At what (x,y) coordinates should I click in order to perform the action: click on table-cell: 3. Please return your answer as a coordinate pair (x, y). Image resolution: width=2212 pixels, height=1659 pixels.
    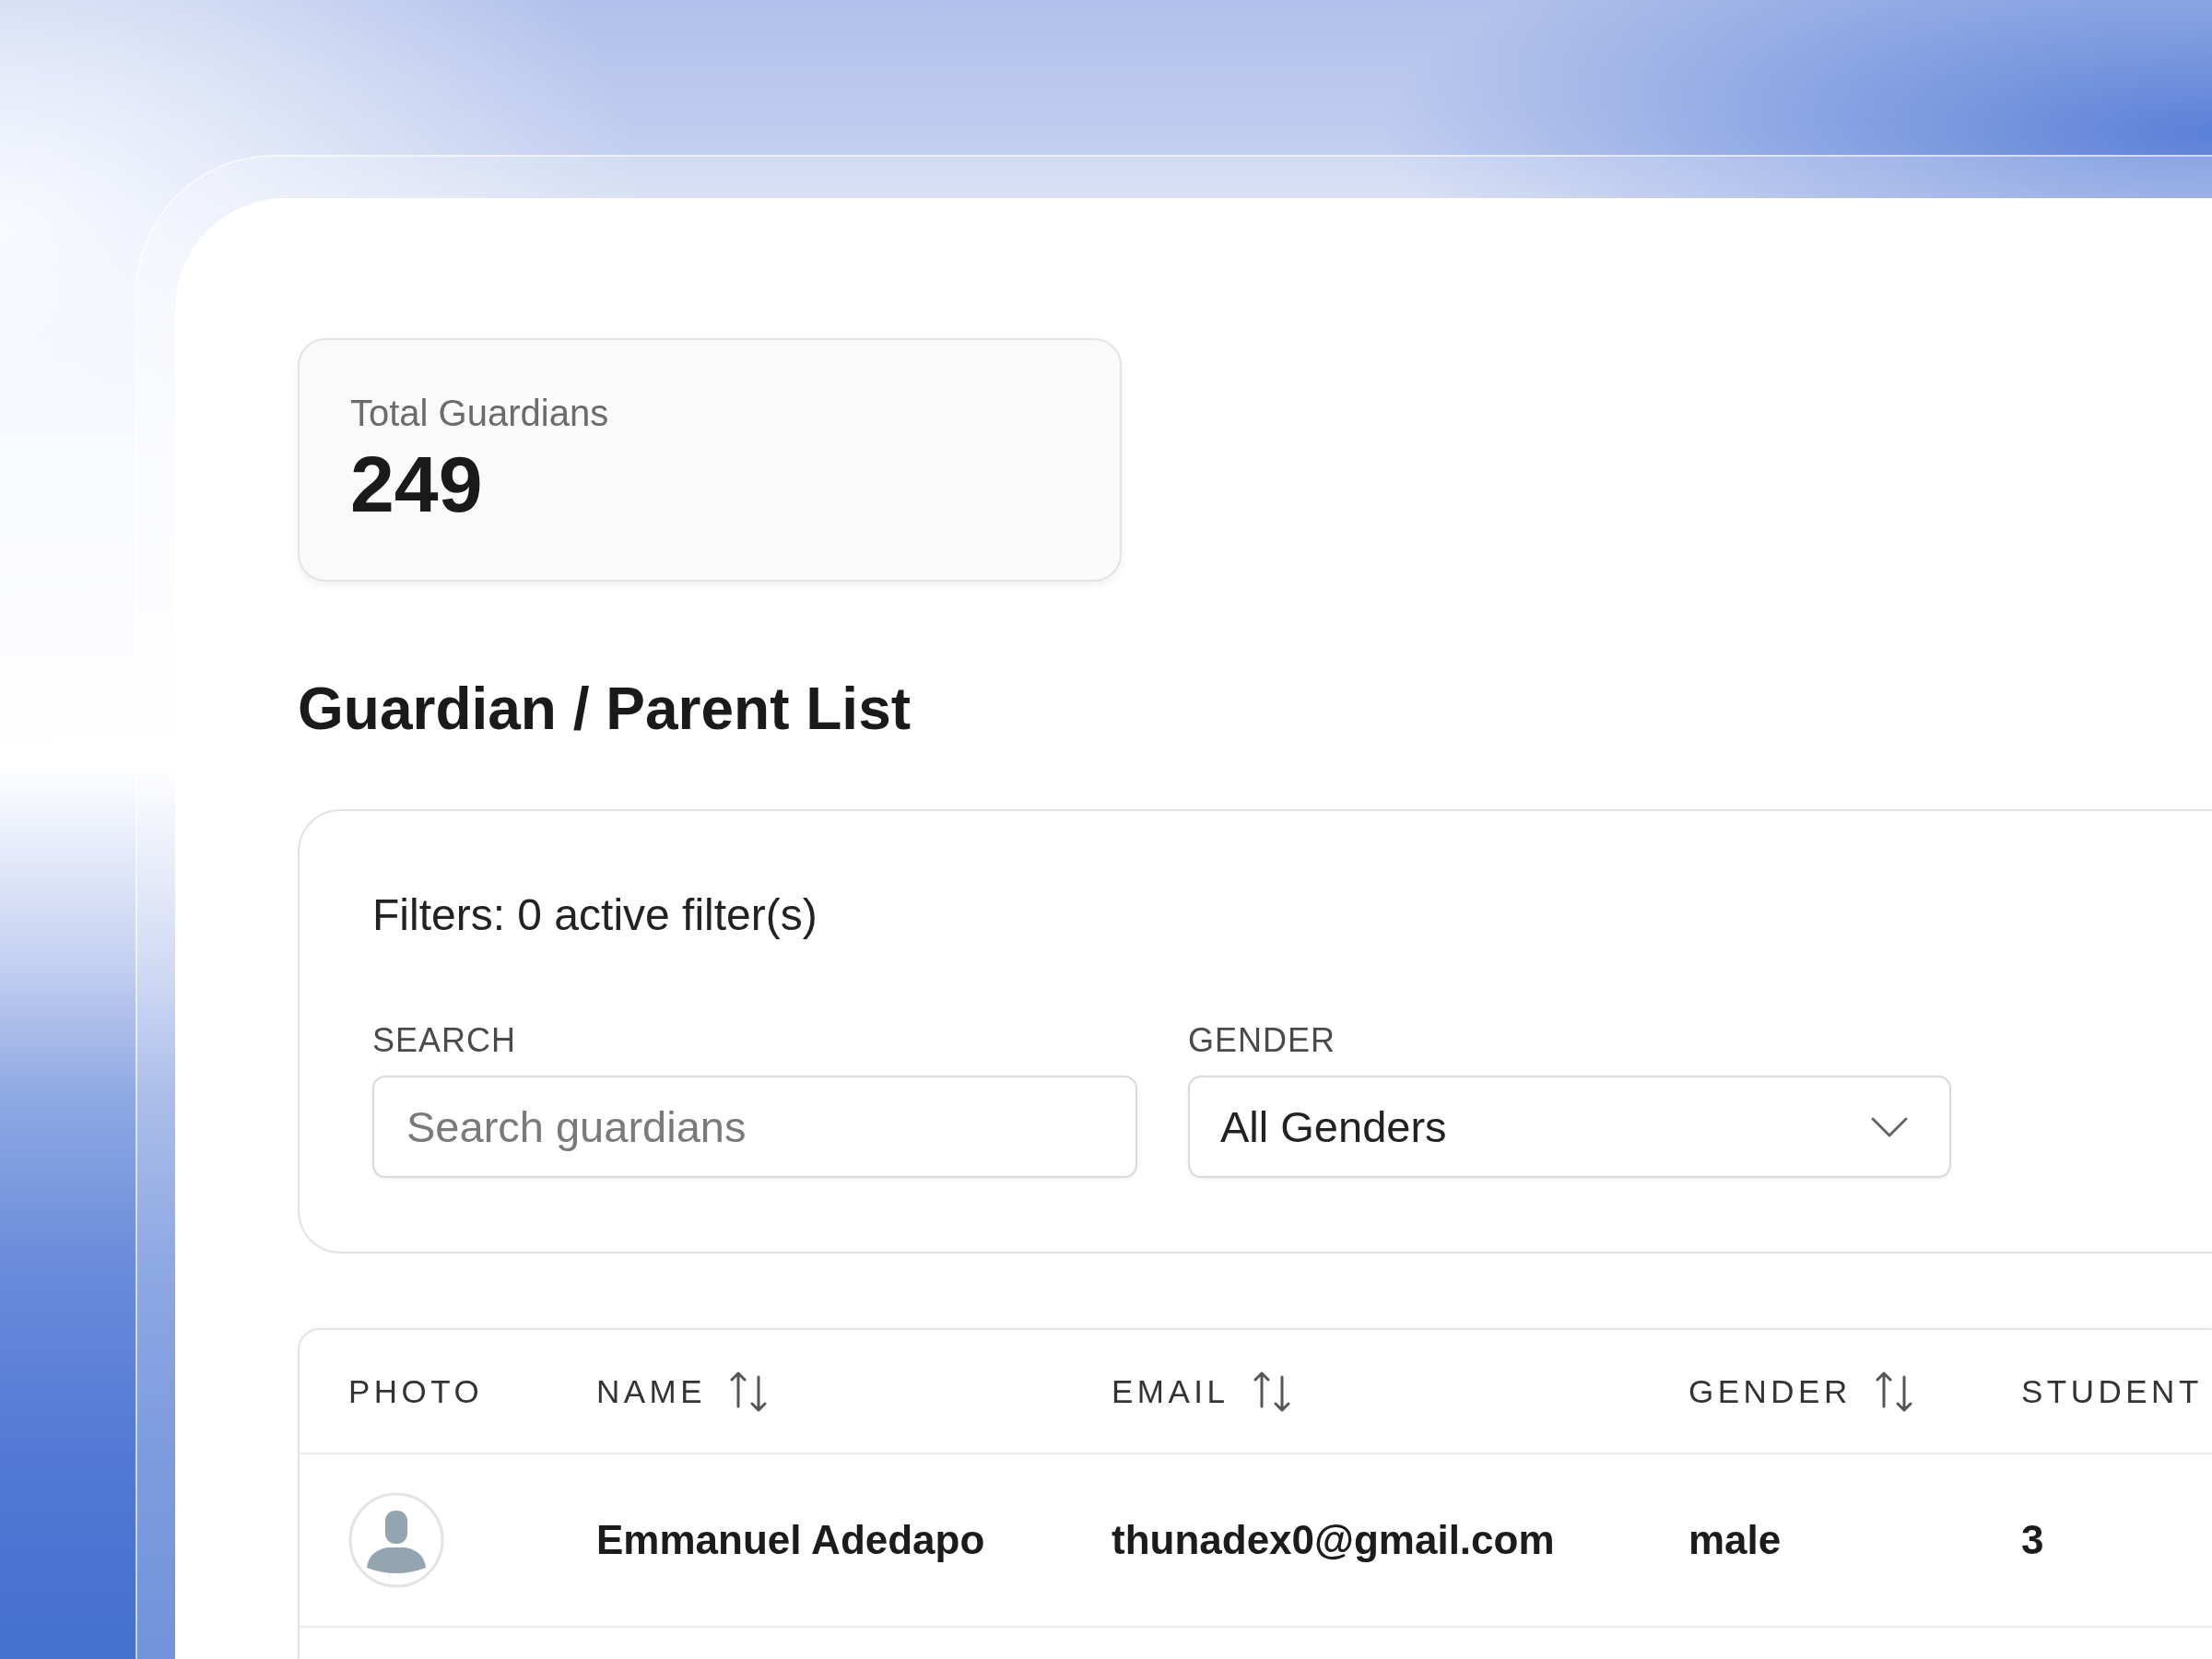
    Looking at the image, I should click on (2032, 1540).